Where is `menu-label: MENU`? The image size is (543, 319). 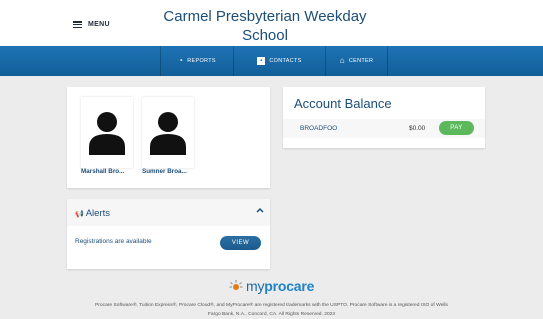
menu-label: MENU is located at coordinates (99, 24).